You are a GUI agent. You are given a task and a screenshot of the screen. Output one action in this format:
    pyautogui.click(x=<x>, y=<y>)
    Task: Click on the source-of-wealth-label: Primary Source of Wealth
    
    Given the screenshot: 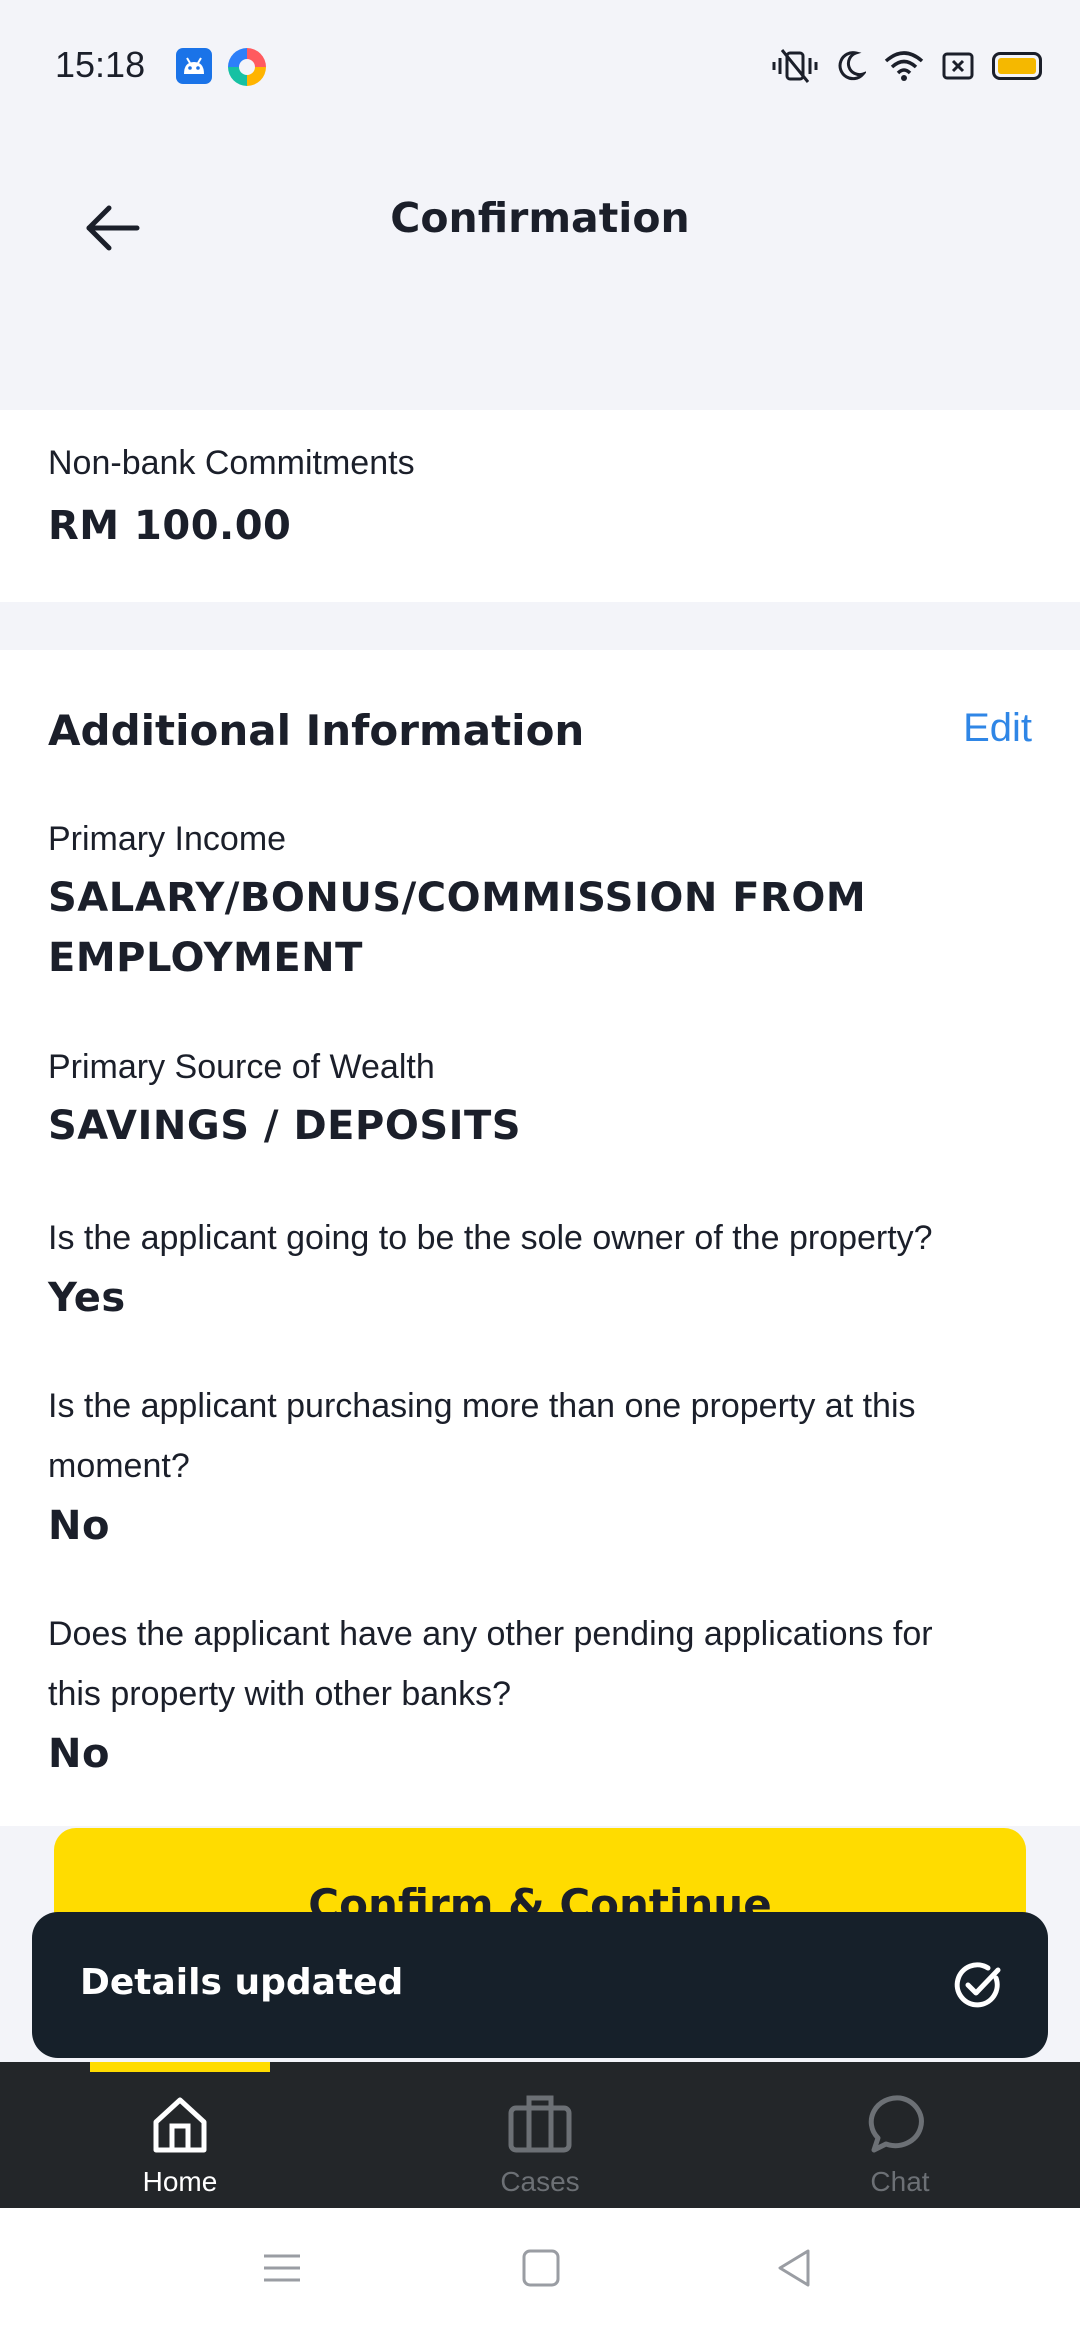 What is the action you would take?
    pyautogui.click(x=241, y=1067)
    